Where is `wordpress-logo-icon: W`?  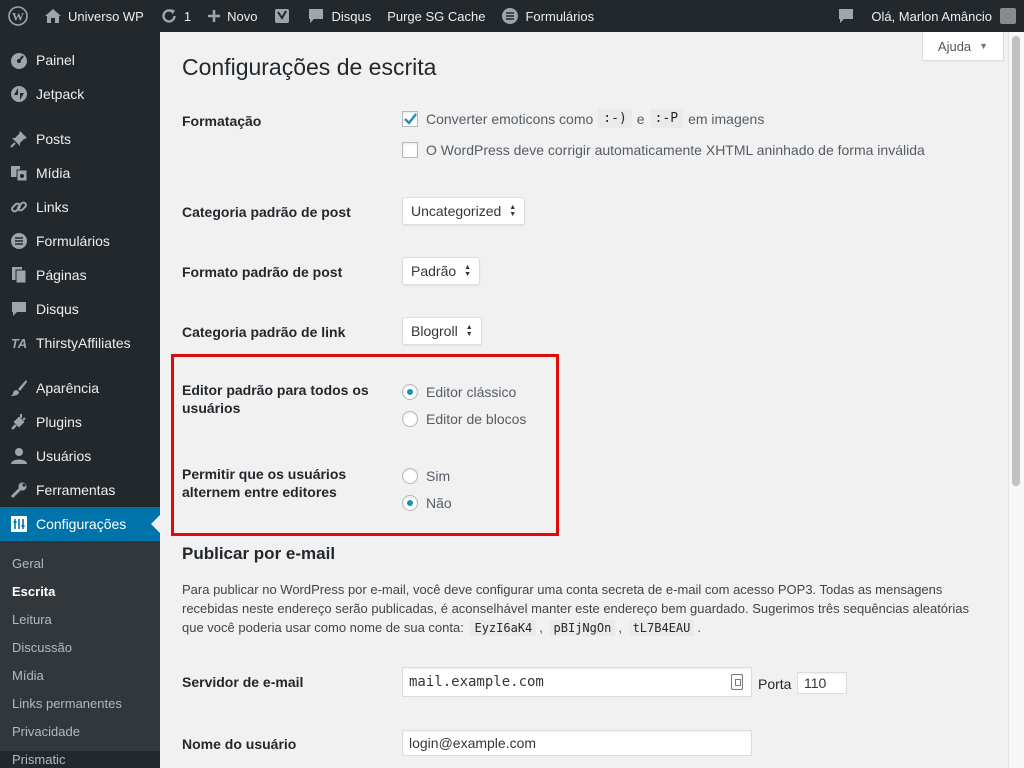
wordpress-logo-icon: W is located at coordinates (18, 16).